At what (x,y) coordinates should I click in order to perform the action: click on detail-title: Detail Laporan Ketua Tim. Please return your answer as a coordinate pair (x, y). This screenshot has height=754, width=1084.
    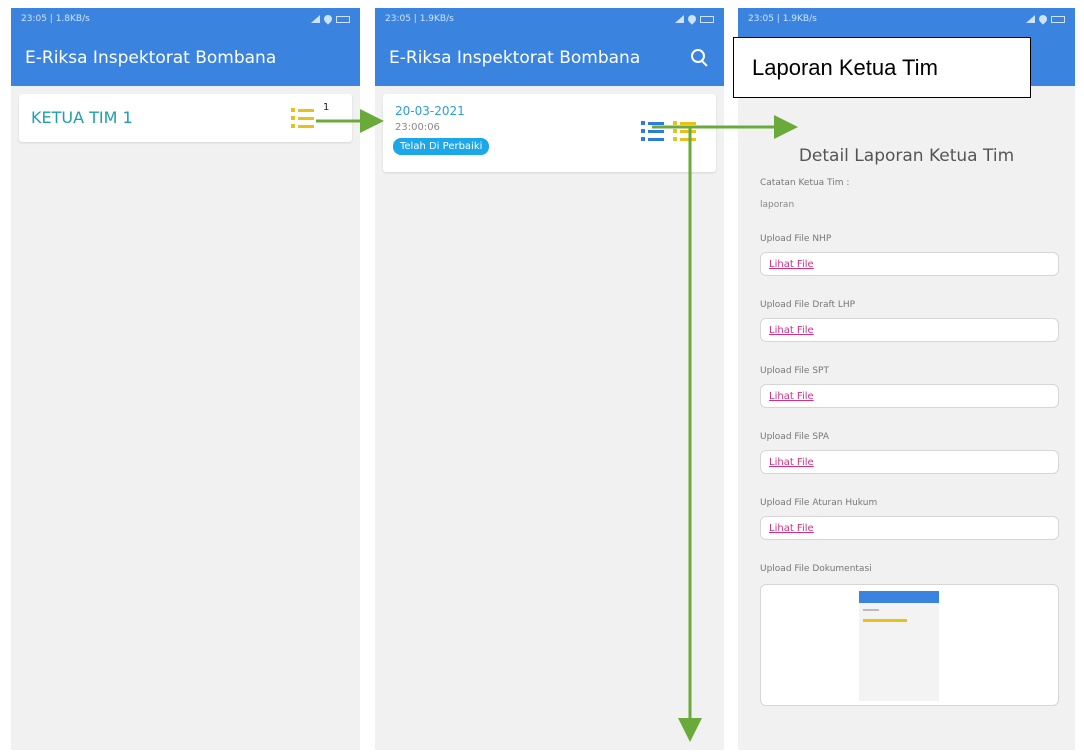
    Looking at the image, I should click on (906, 156).